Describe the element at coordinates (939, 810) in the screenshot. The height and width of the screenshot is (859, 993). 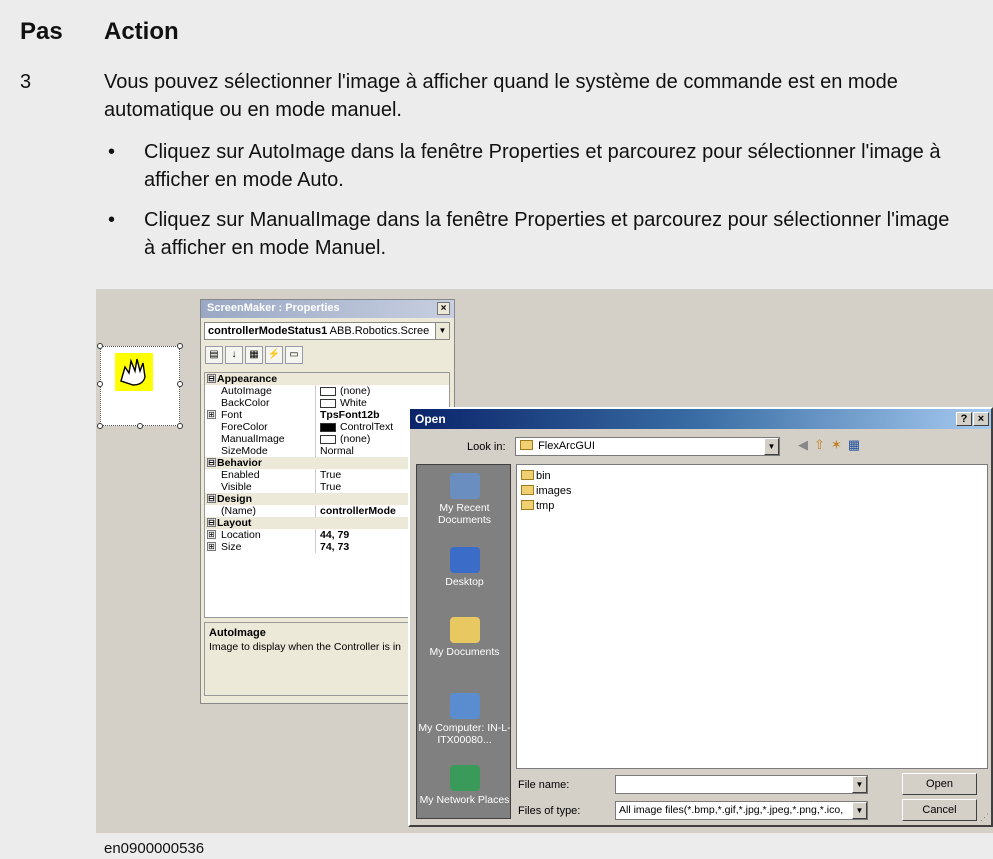
I see `cancel-button: Cancel` at that location.